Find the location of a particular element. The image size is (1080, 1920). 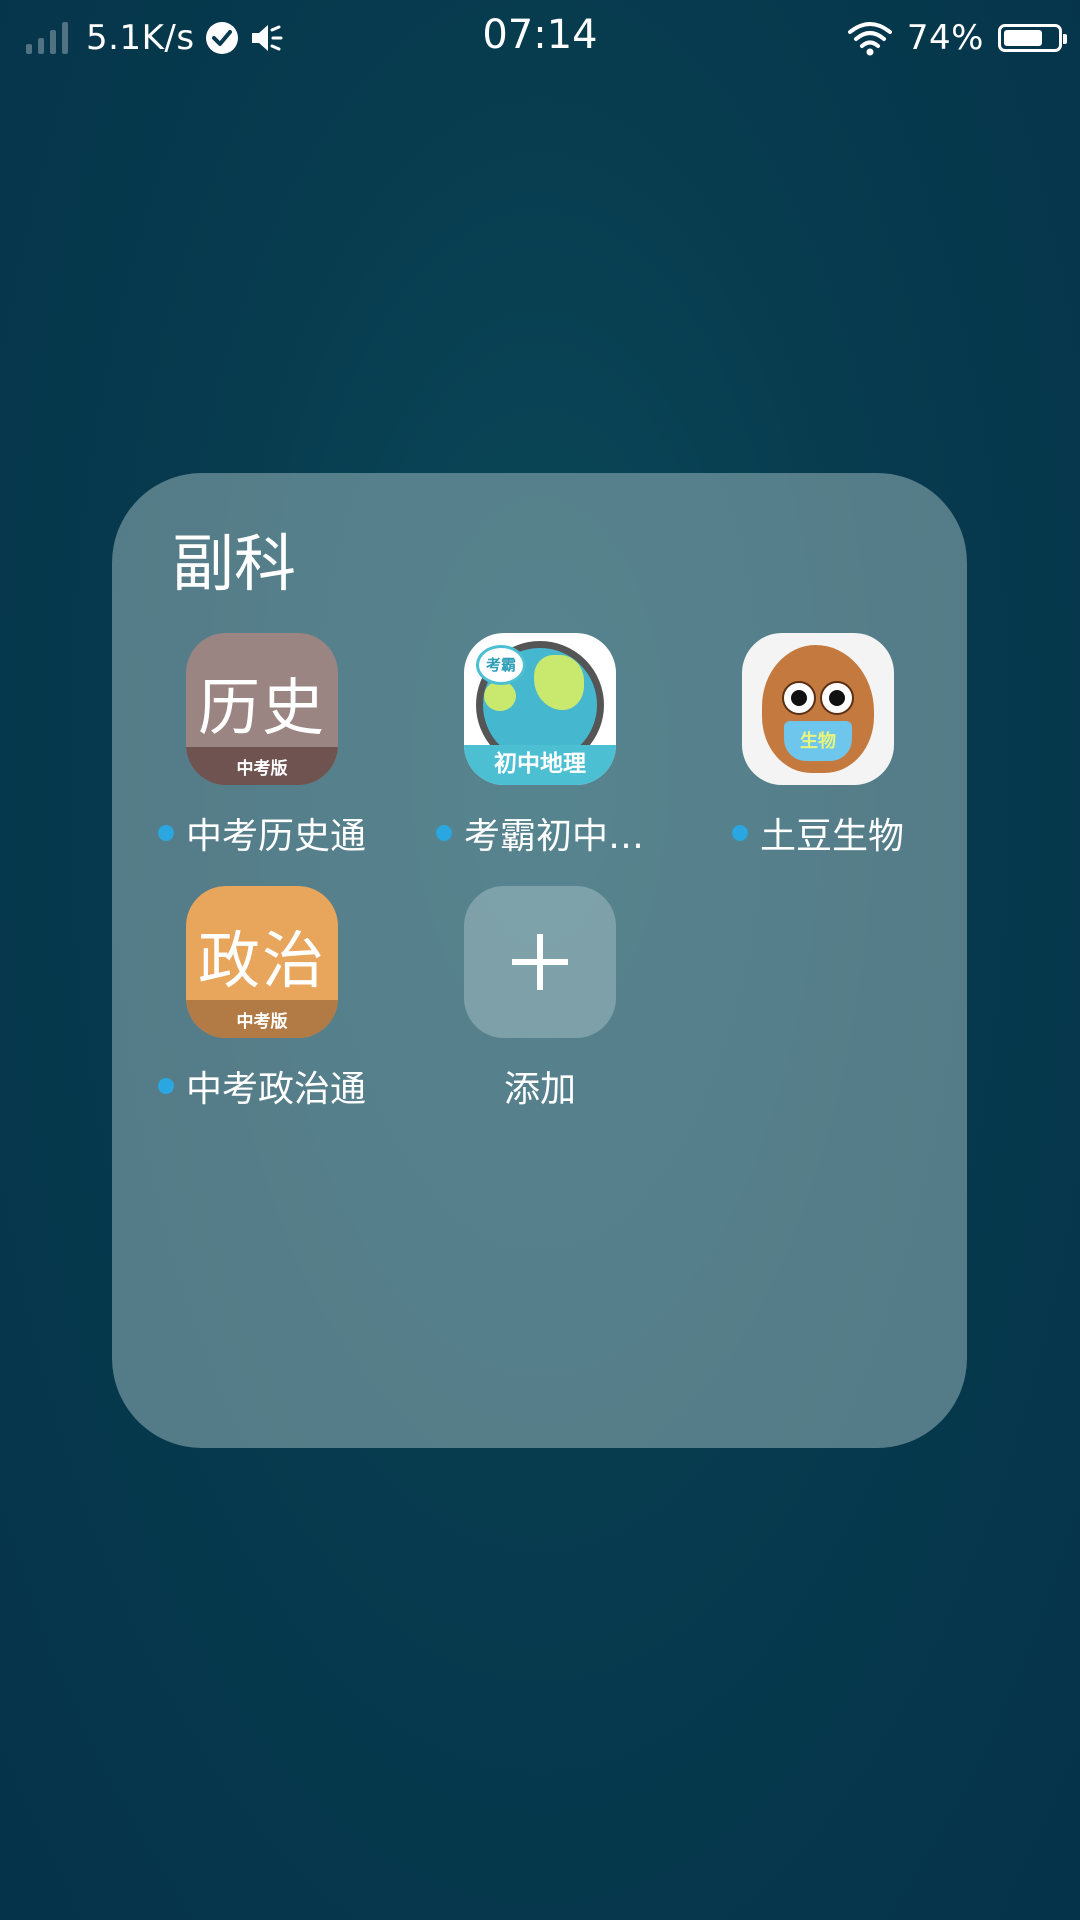

battery-fill is located at coordinates (1023, 38).